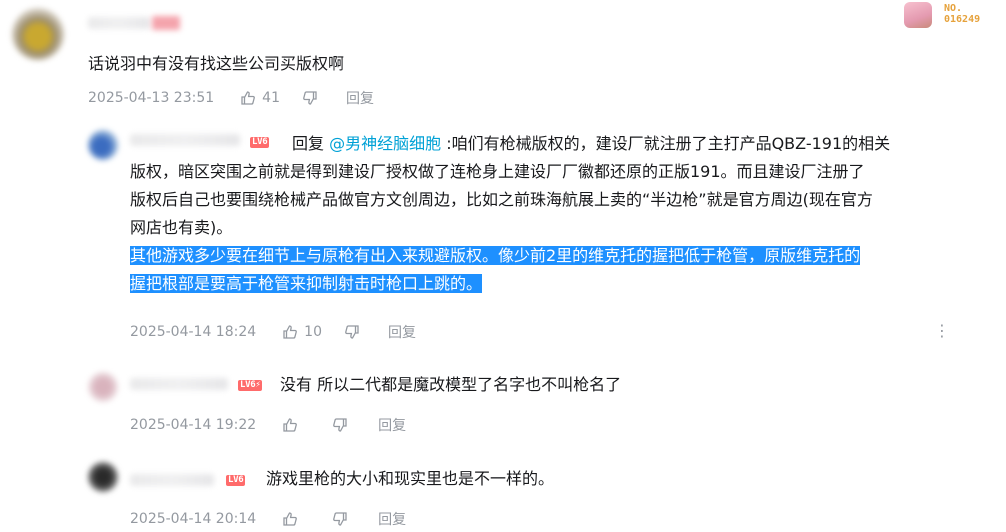 This screenshot has height=532, width=1006. What do you see at coordinates (410, 478) in the screenshot?
I see `reply-content: 游戏里枪的大小和现实里也是不一样的。` at bounding box center [410, 478].